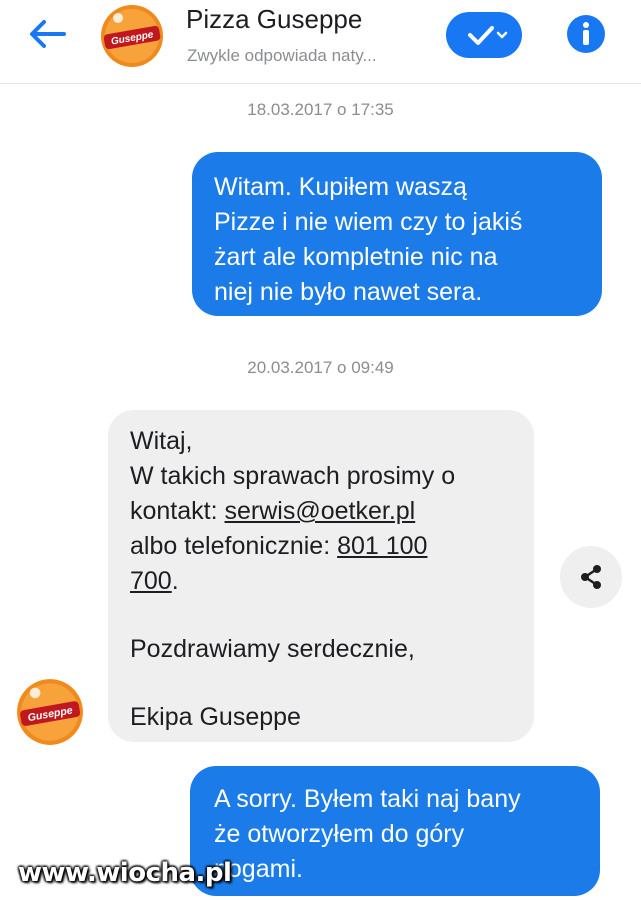 This screenshot has height=900, width=641. I want to click on share-icon, so click(591, 577).